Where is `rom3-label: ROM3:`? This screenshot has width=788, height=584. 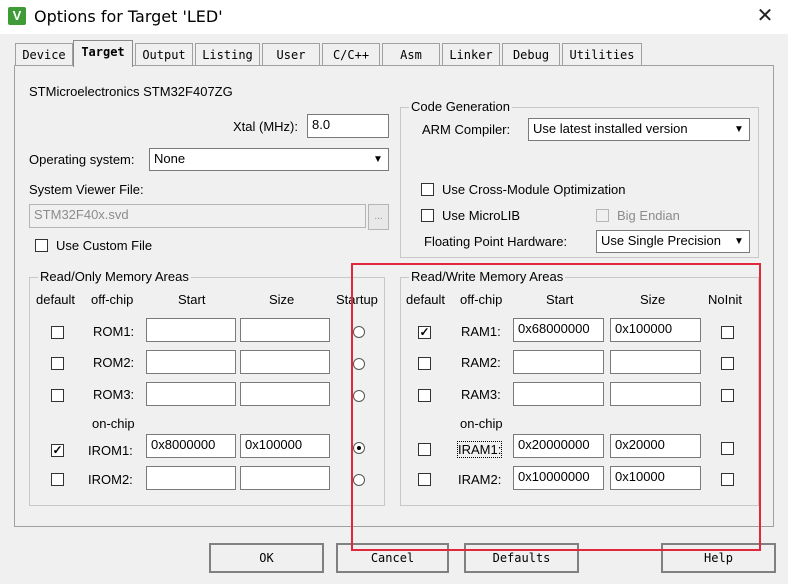 rom3-label: ROM3: is located at coordinates (114, 394).